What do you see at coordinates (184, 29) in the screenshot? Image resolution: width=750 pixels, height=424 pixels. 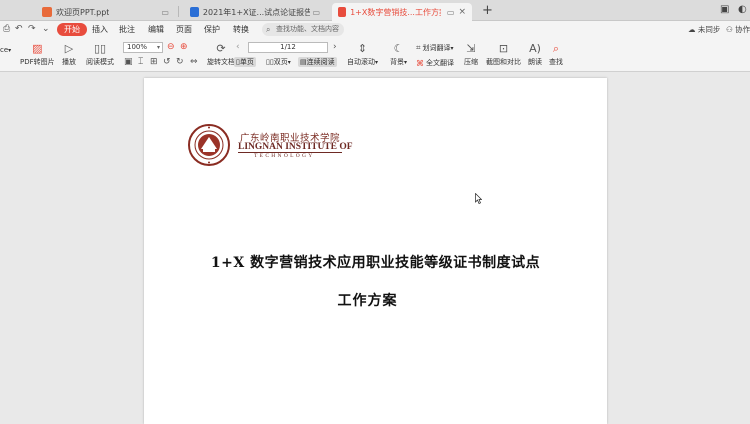 I see `menu-page: 页面` at bounding box center [184, 29].